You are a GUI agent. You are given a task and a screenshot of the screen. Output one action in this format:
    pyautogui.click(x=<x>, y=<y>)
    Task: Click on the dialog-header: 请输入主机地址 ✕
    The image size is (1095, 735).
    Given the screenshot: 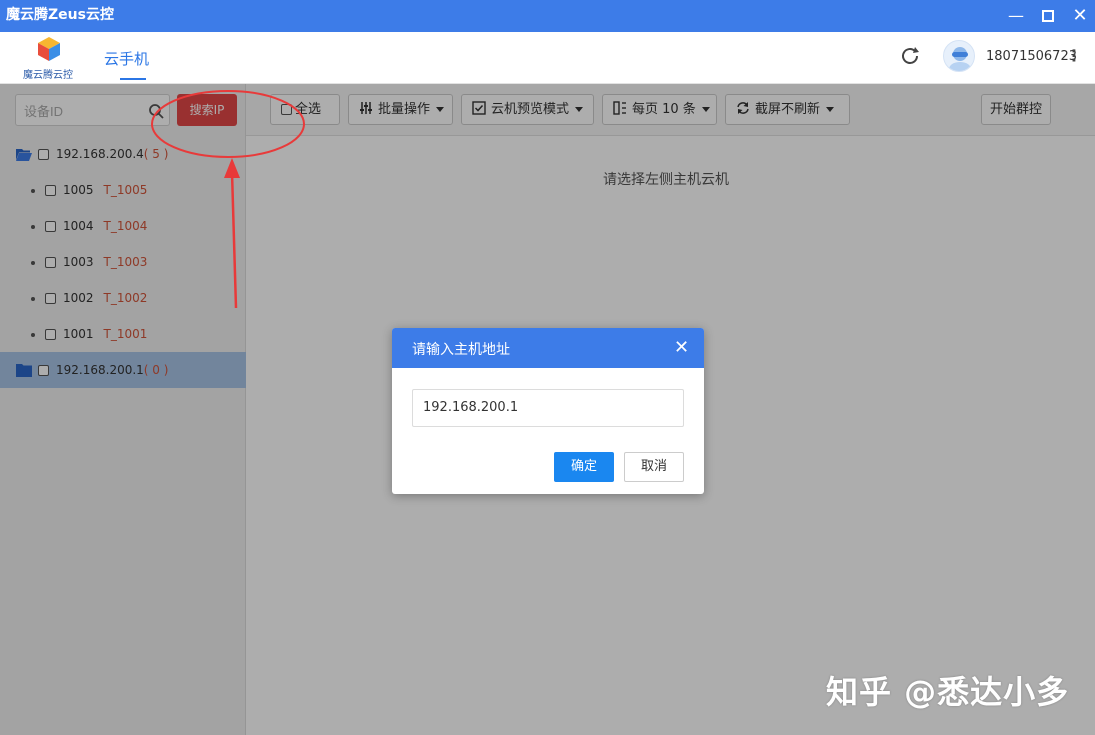 What is the action you would take?
    pyautogui.click(x=548, y=348)
    